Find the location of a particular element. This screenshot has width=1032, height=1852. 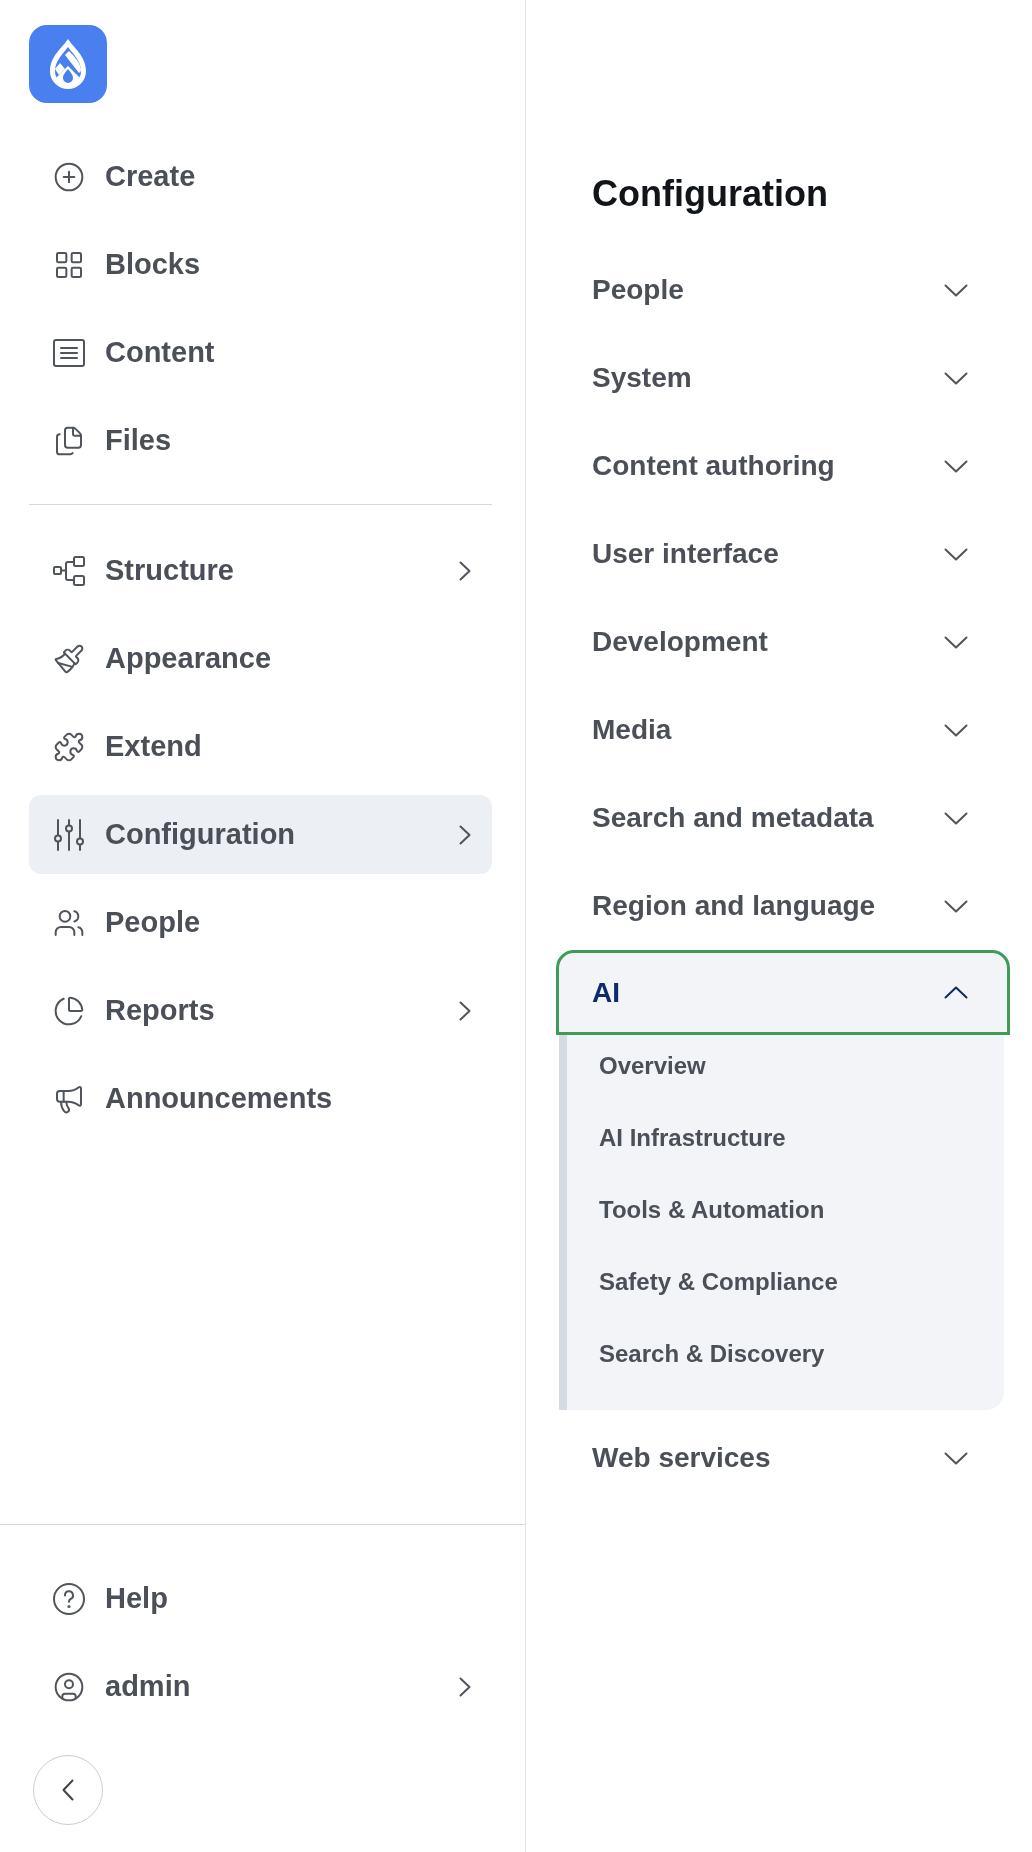

accordion-header: Content authoring is located at coordinates (783, 466).